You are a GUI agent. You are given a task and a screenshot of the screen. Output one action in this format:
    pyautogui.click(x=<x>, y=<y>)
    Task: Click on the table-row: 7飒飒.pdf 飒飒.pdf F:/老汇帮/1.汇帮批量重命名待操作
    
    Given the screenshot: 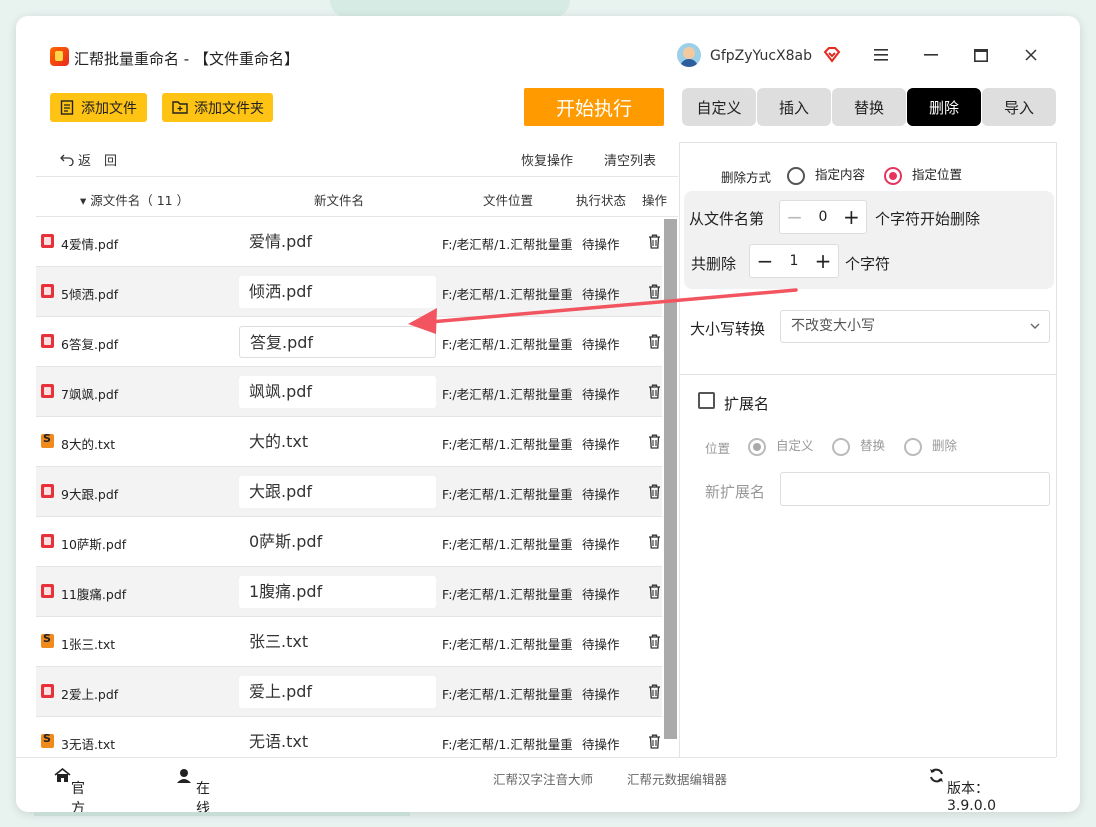 What is the action you would take?
    pyautogui.click(x=349, y=392)
    